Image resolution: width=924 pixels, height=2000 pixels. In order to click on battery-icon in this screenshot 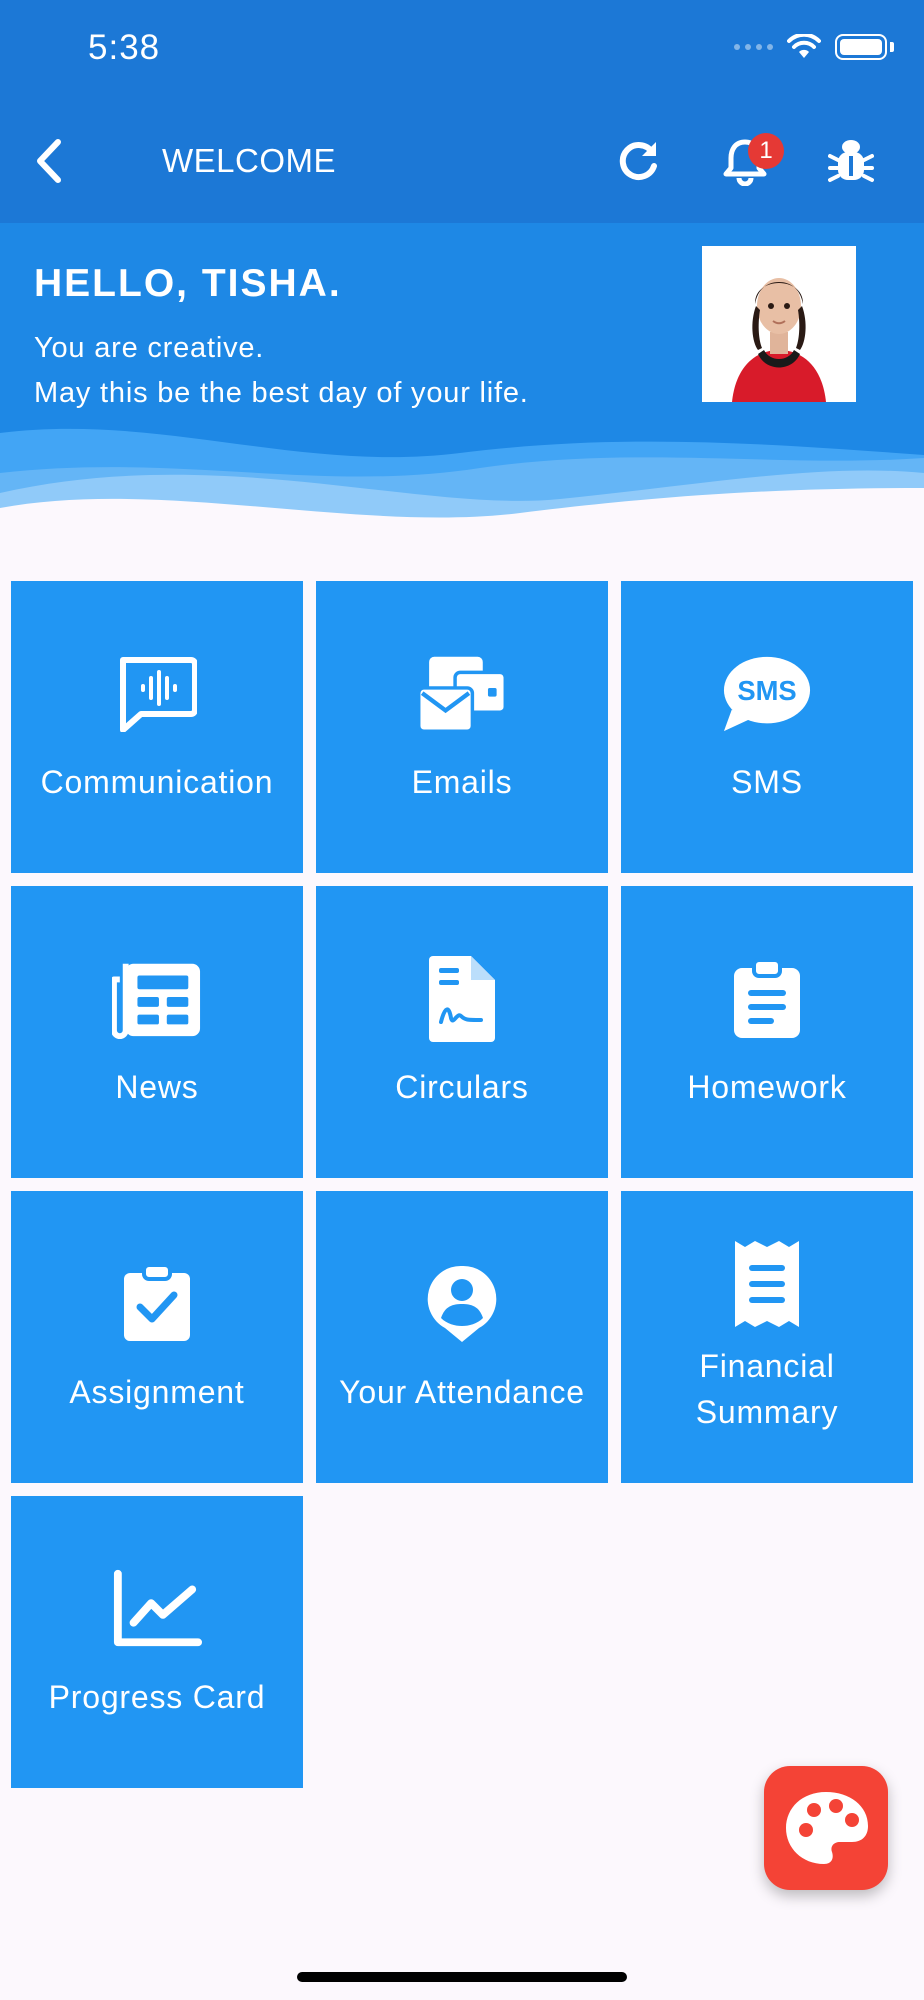, I will do `click(861, 47)`.